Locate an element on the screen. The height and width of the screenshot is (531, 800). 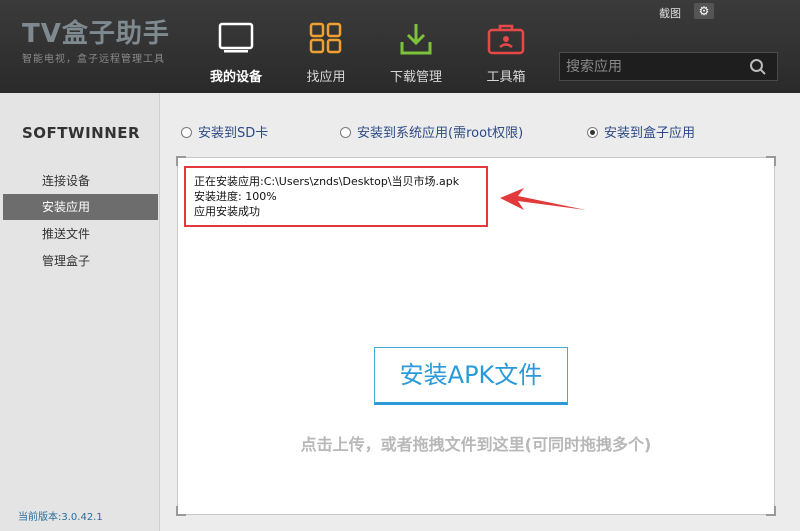
search-box is located at coordinates (668, 66).